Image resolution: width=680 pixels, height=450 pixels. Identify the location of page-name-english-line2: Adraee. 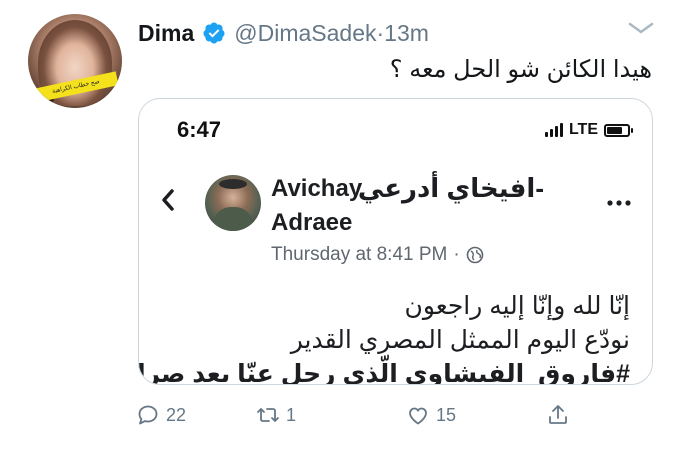
(311, 223).